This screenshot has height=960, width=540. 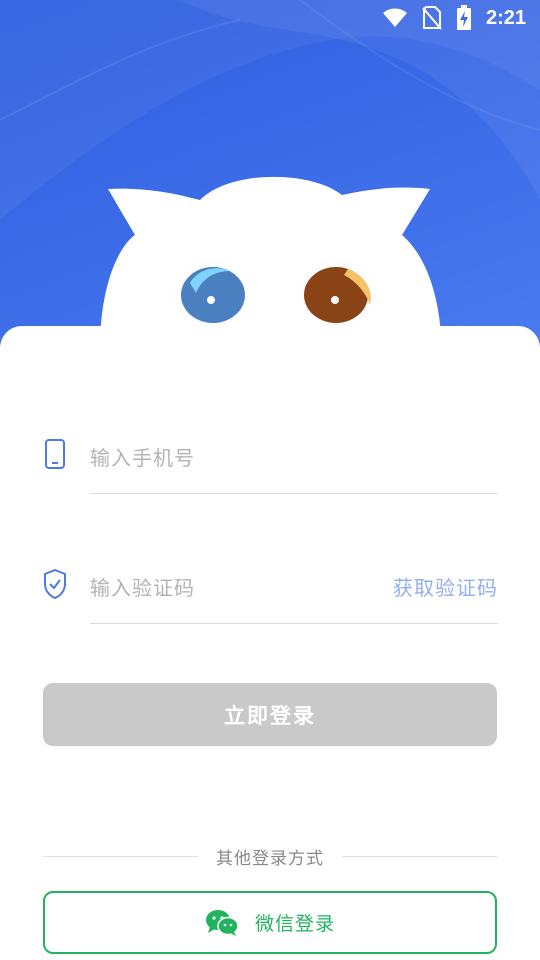 I want to click on status-bar: 2:21, so click(x=270, y=18).